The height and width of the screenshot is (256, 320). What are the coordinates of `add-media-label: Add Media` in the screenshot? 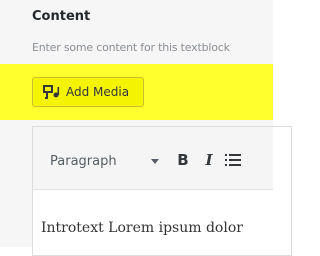 It's located at (98, 92).